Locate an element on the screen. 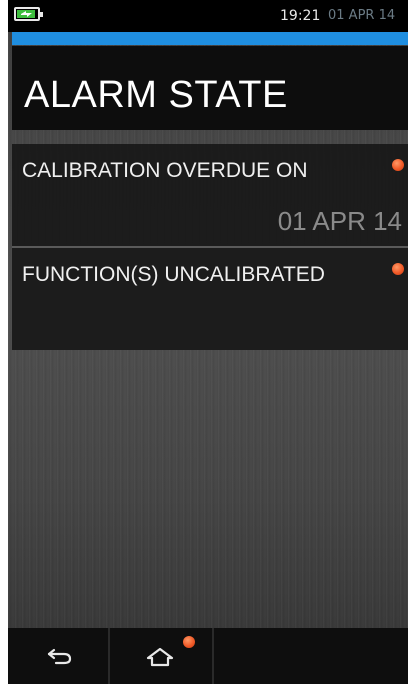 The width and height of the screenshot is (408, 684). status-date: 01 APR 14 is located at coordinates (362, 15).